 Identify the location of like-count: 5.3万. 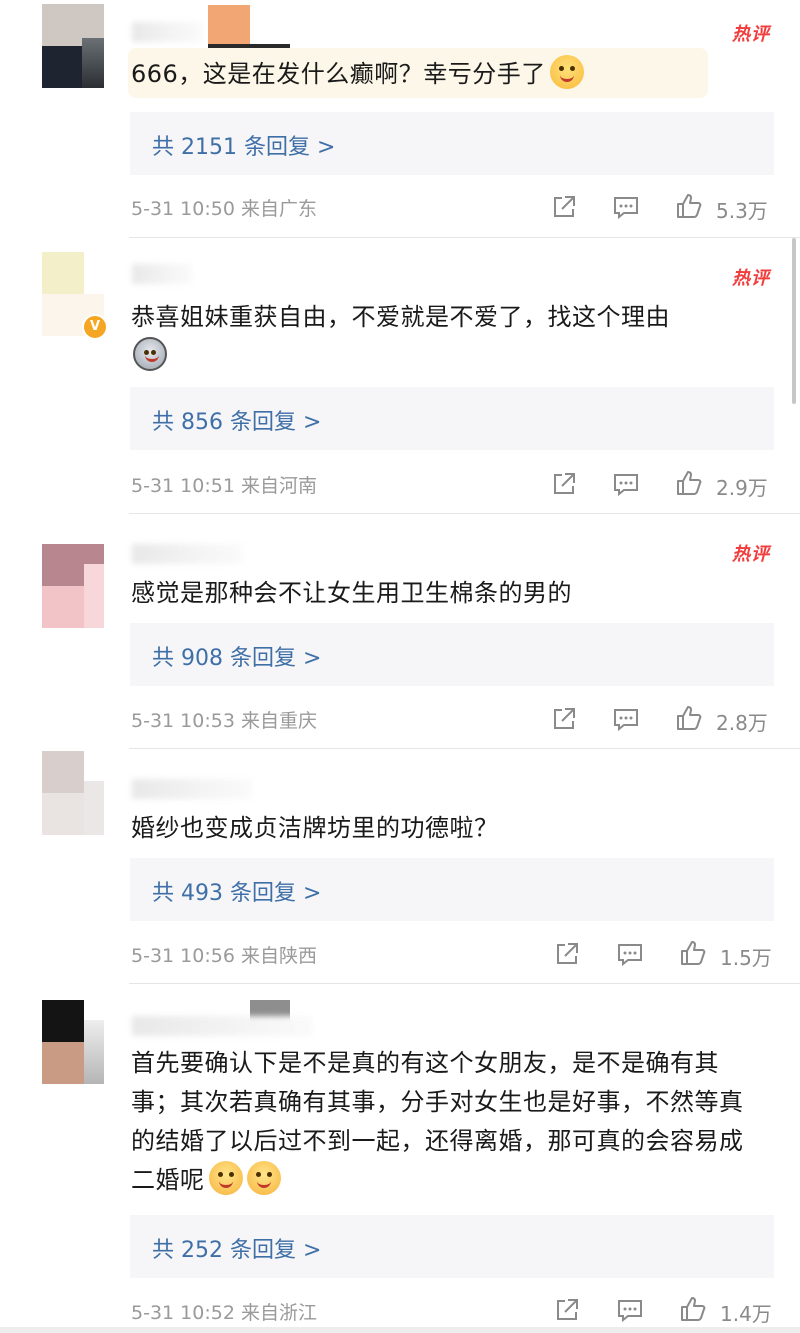
(742, 211).